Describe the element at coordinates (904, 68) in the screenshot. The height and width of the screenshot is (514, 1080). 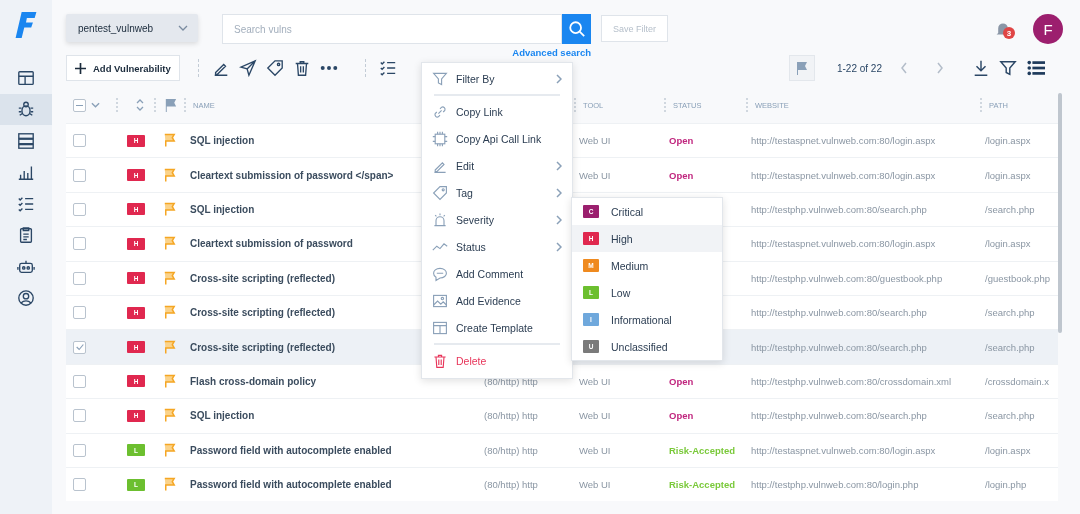
I see `previous-page-icon` at that location.